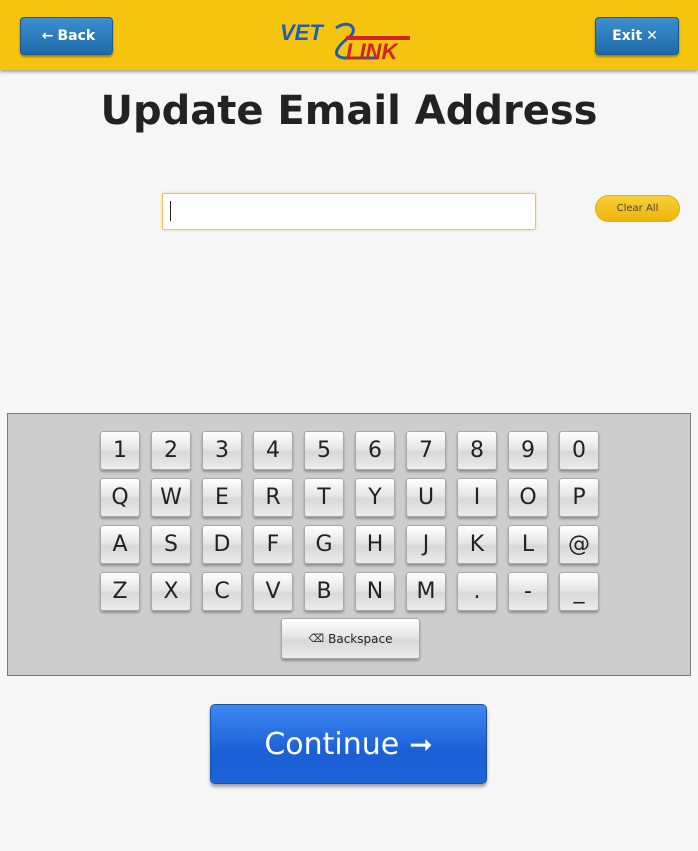 The height and width of the screenshot is (851, 698). Describe the element at coordinates (375, 591) in the screenshot. I see `key-n: N` at that location.